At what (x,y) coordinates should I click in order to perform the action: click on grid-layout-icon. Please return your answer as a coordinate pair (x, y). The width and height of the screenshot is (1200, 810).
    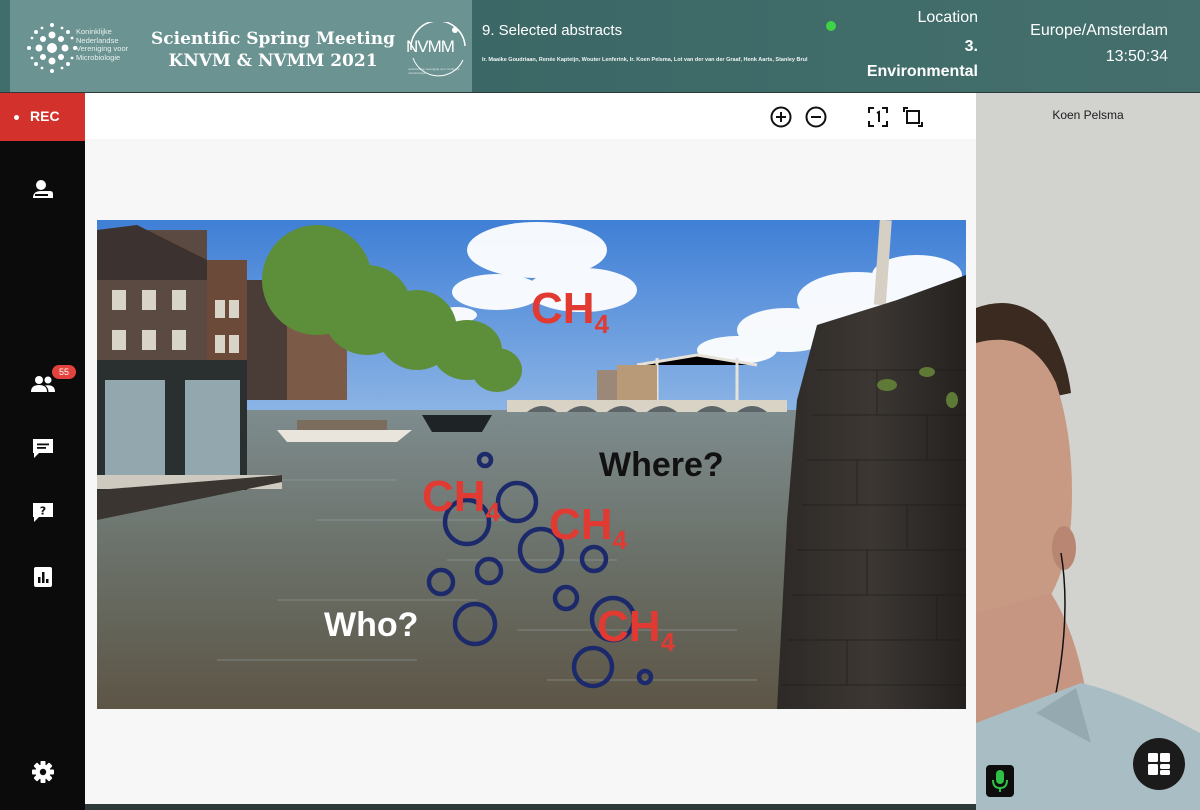
    Looking at the image, I should click on (1159, 764).